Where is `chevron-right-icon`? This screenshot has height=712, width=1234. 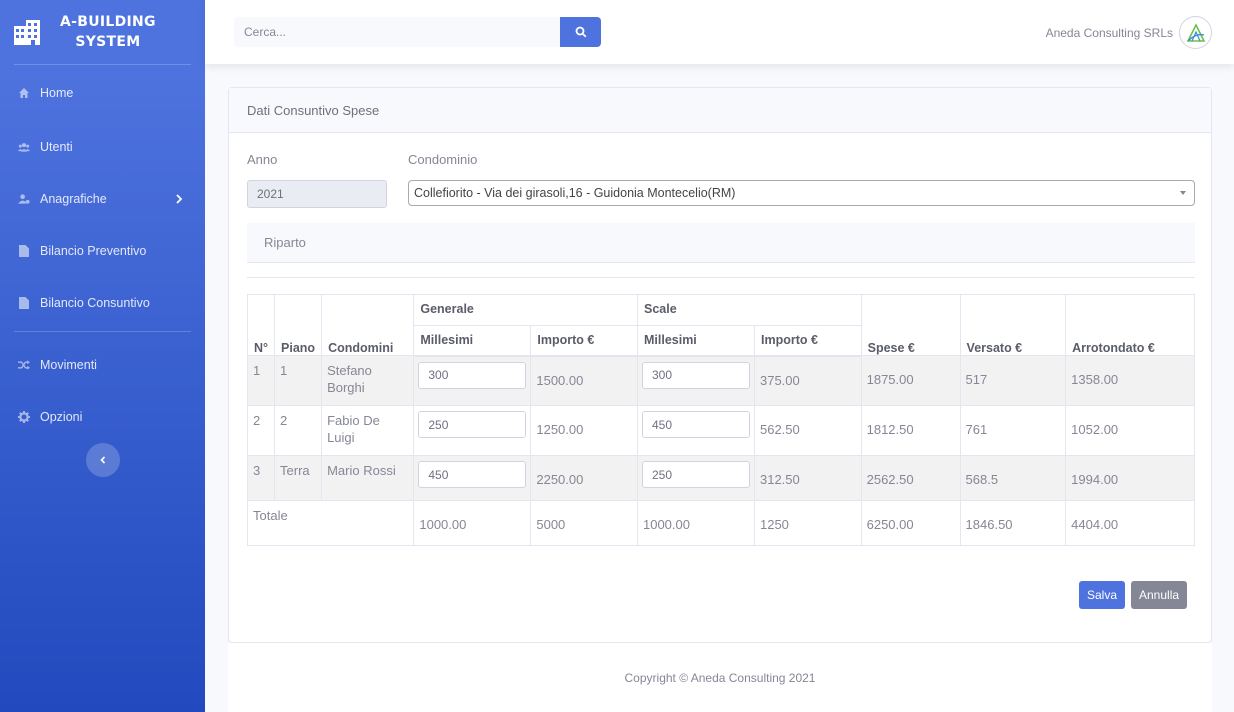
chevron-right-icon is located at coordinates (179, 199).